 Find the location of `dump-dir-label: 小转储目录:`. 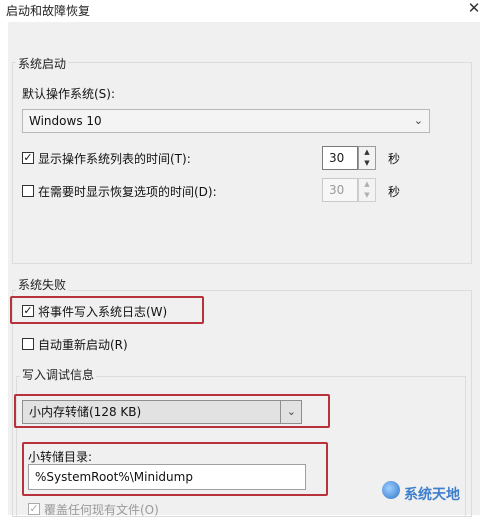

dump-dir-label: 小转储目录: is located at coordinates (60, 457).